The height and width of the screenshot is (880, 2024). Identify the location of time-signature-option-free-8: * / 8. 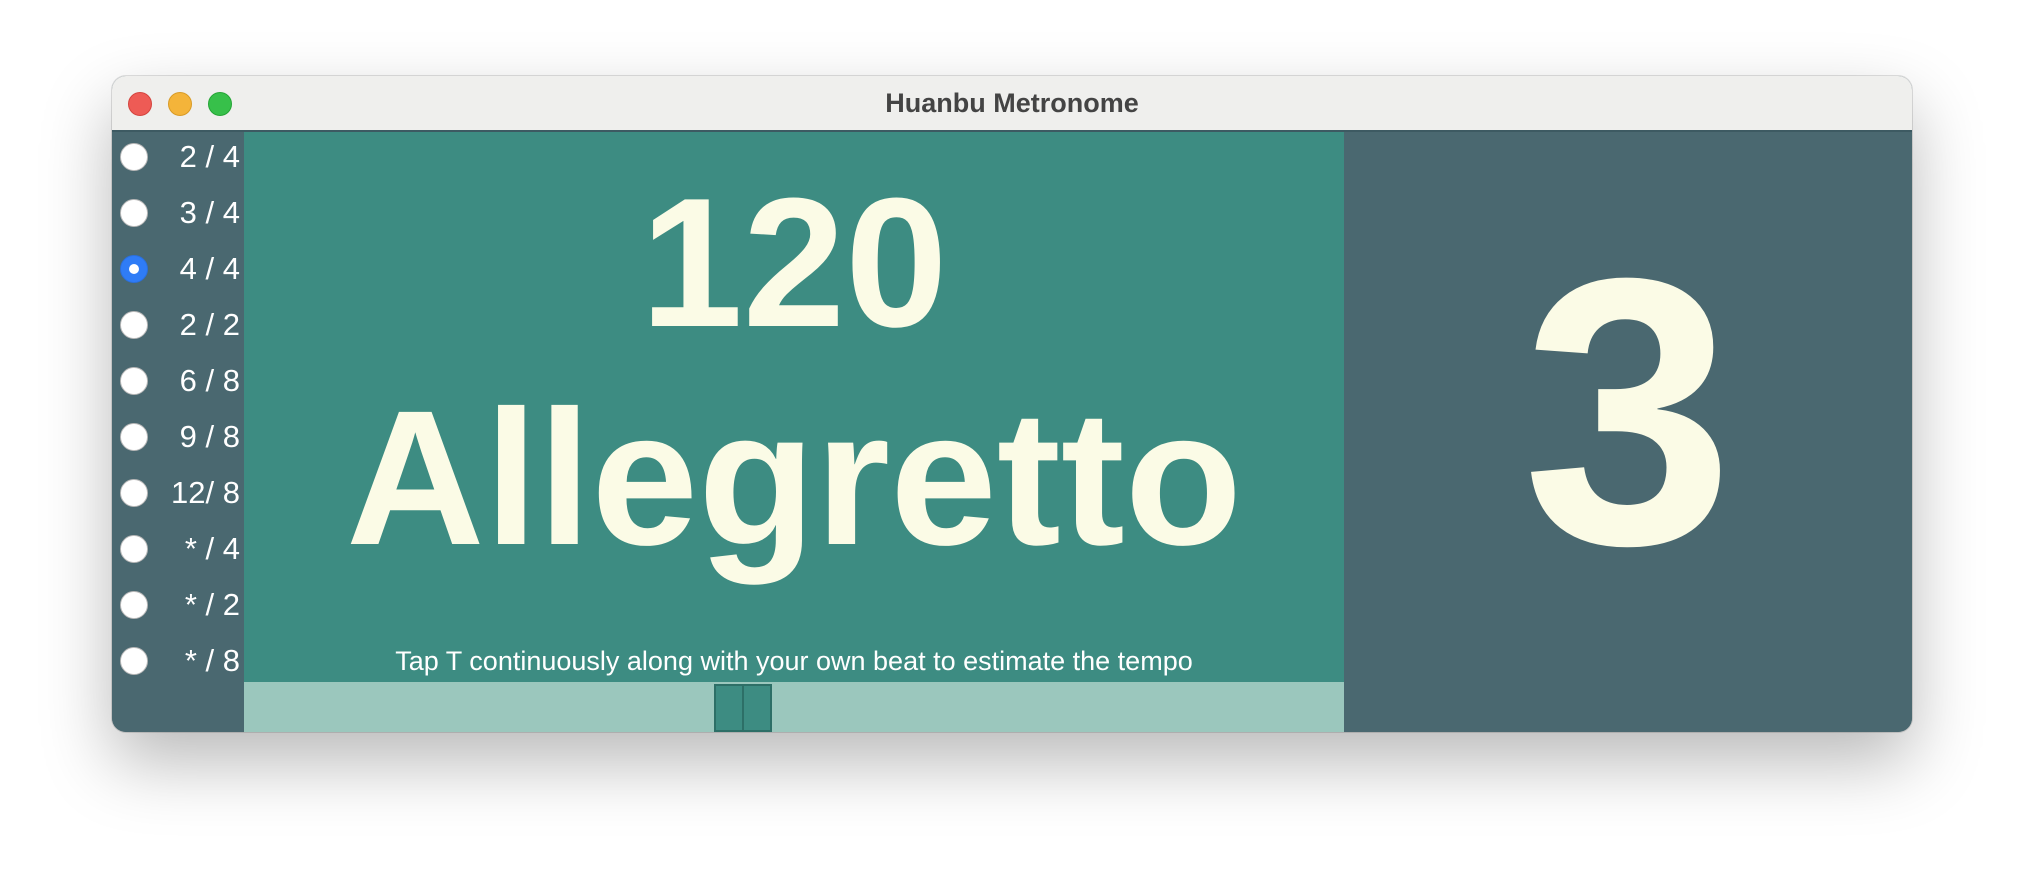
(182, 660).